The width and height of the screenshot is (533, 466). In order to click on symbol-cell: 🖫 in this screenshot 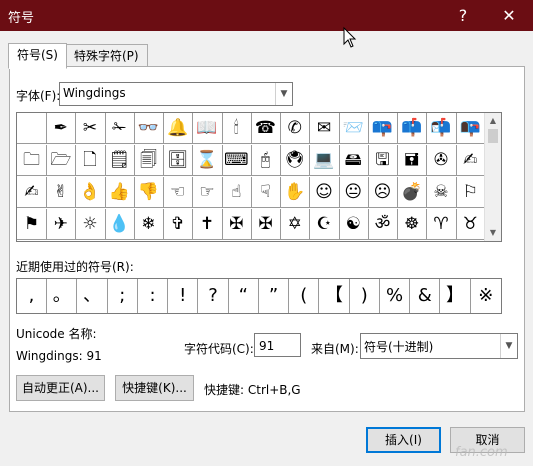, I will do `click(383, 160)`.